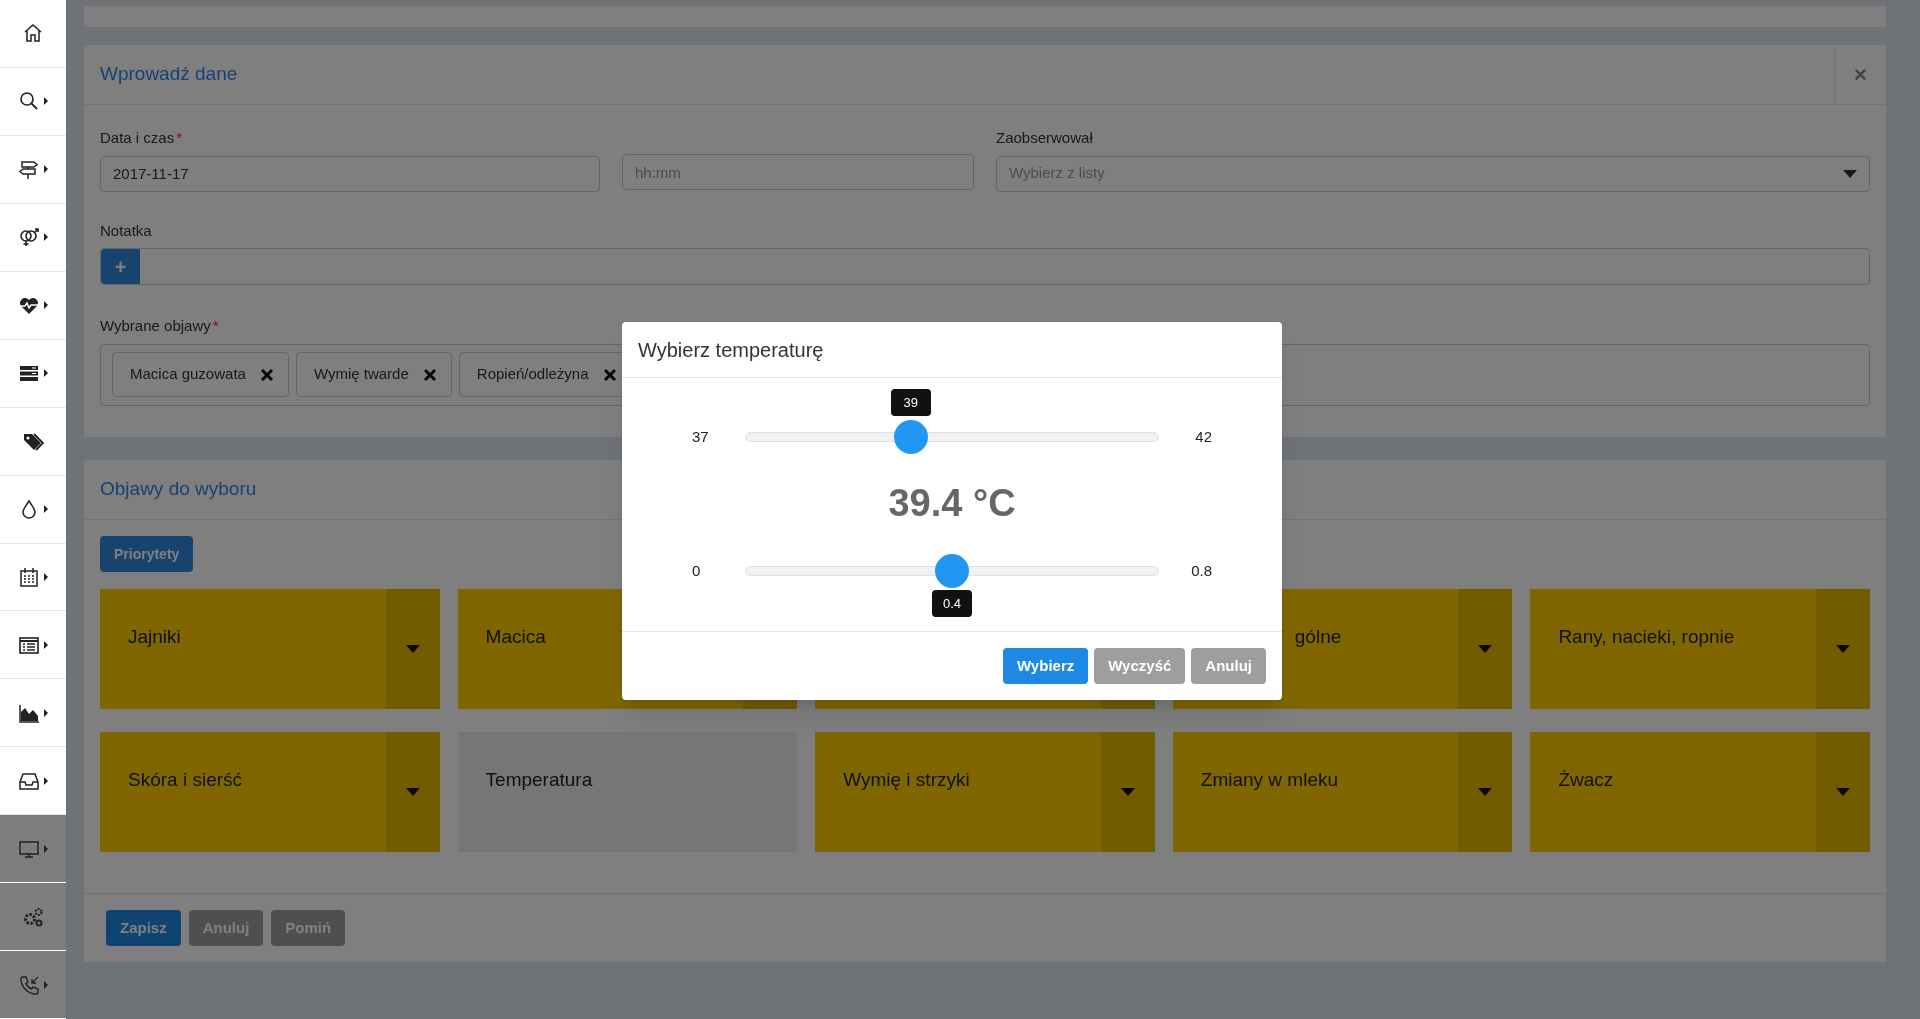 The image size is (1920, 1019). What do you see at coordinates (160, 326) in the screenshot?
I see `field-label: Wybrane objawy*` at bounding box center [160, 326].